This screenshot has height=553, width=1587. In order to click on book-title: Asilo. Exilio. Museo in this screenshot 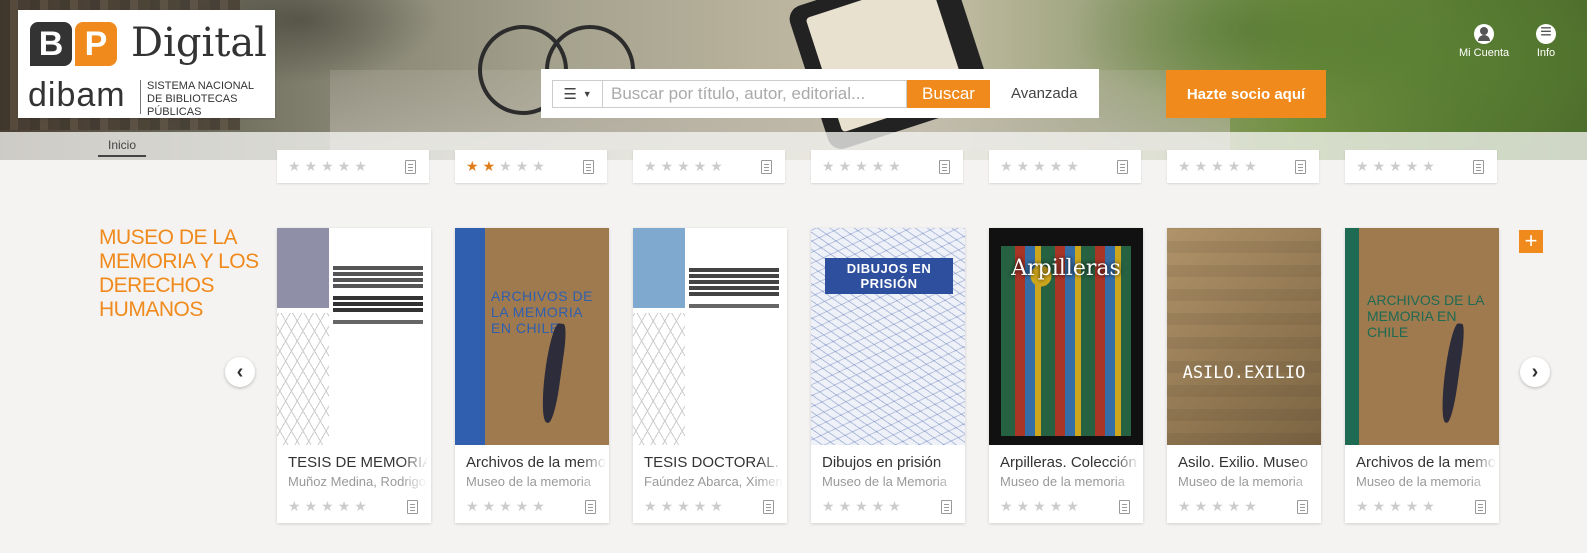, I will do `click(1248, 462)`.